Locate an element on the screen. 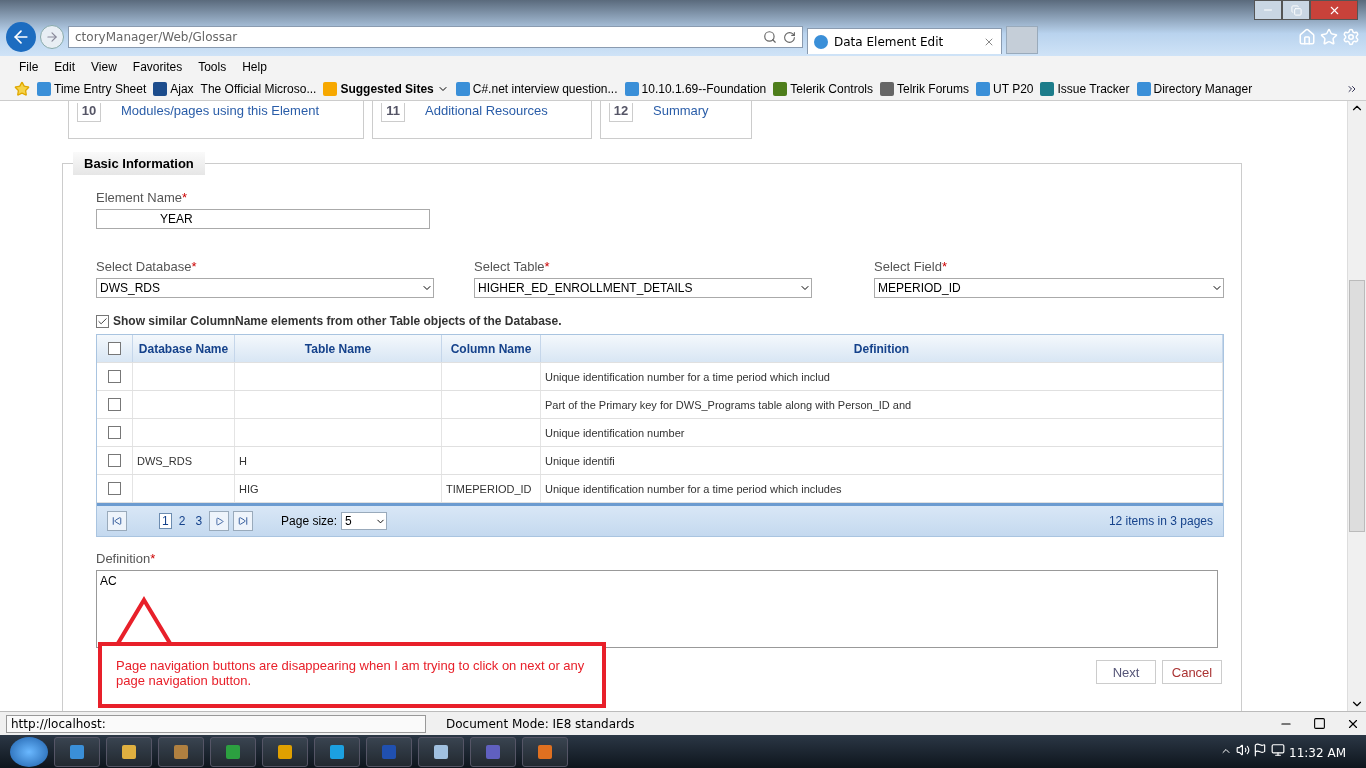 Image resolution: width=1366 pixels, height=768 pixels. table-cell: Unique identification number for a time period which includes is located at coordinates (693, 488).